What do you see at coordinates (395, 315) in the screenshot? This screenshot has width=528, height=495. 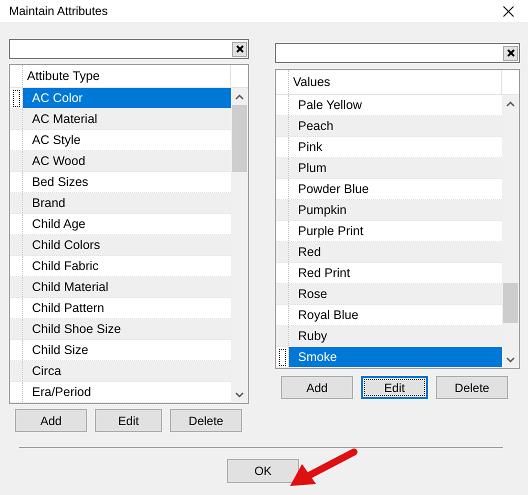 I see `grid-row: Royal Blue` at bounding box center [395, 315].